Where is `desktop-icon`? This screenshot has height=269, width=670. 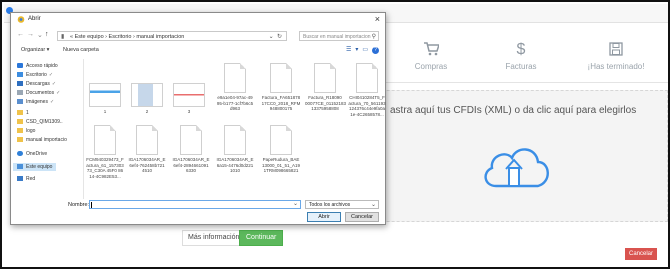 desktop-icon is located at coordinates (20, 74).